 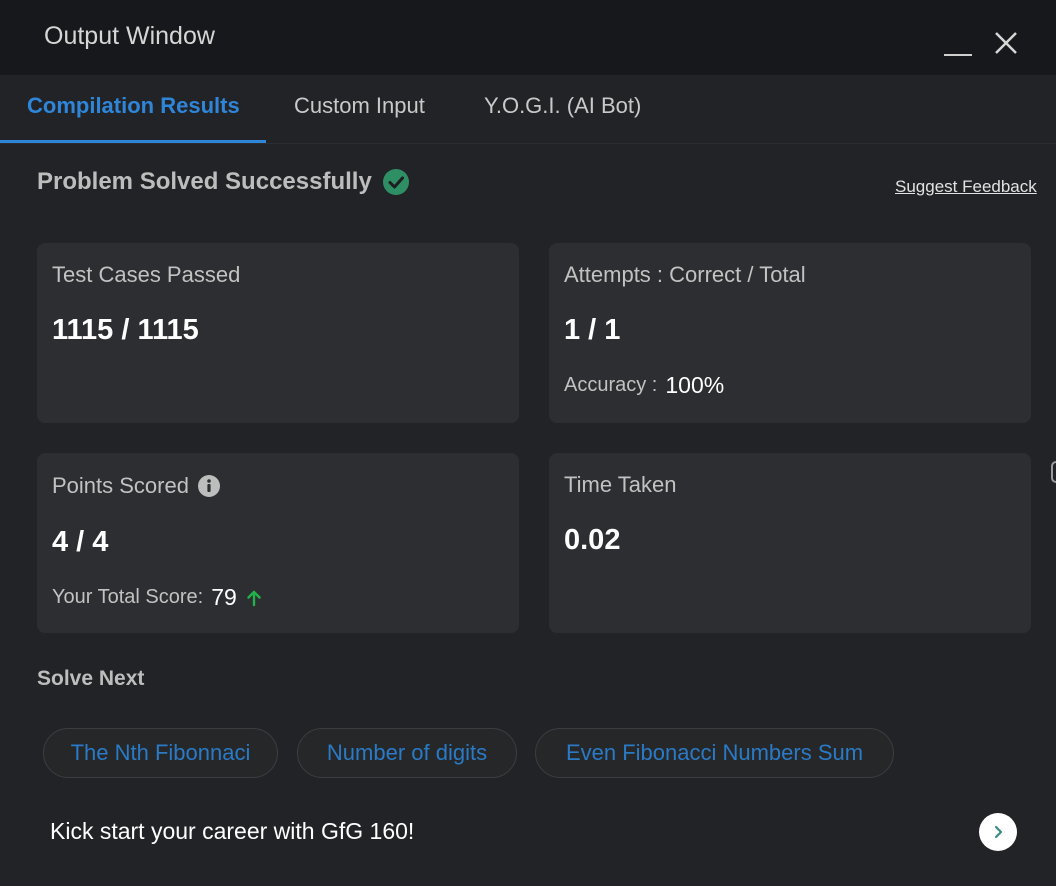 I want to click on minimize-icon, so click(x=958, y=42).